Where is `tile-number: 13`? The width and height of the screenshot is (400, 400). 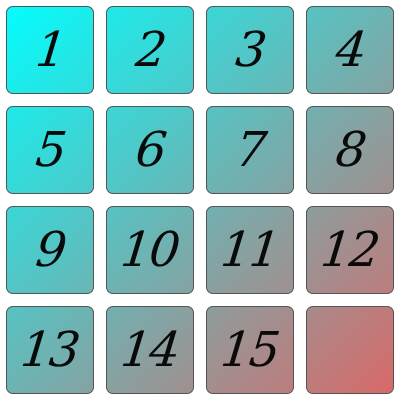
tile-number: 13 is located at coordinates (50, 350).